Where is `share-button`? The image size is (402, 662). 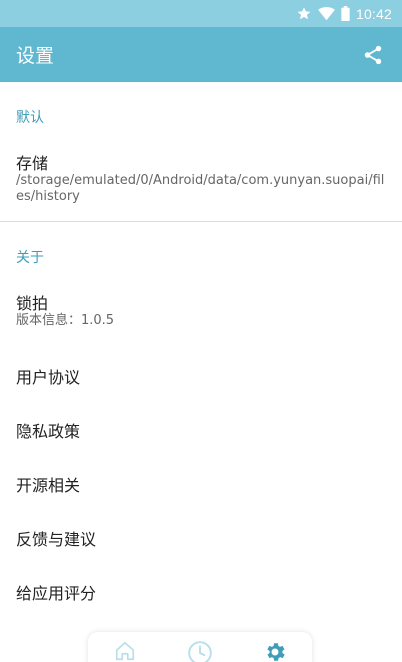
share-button is located at coordinates (373, 55).